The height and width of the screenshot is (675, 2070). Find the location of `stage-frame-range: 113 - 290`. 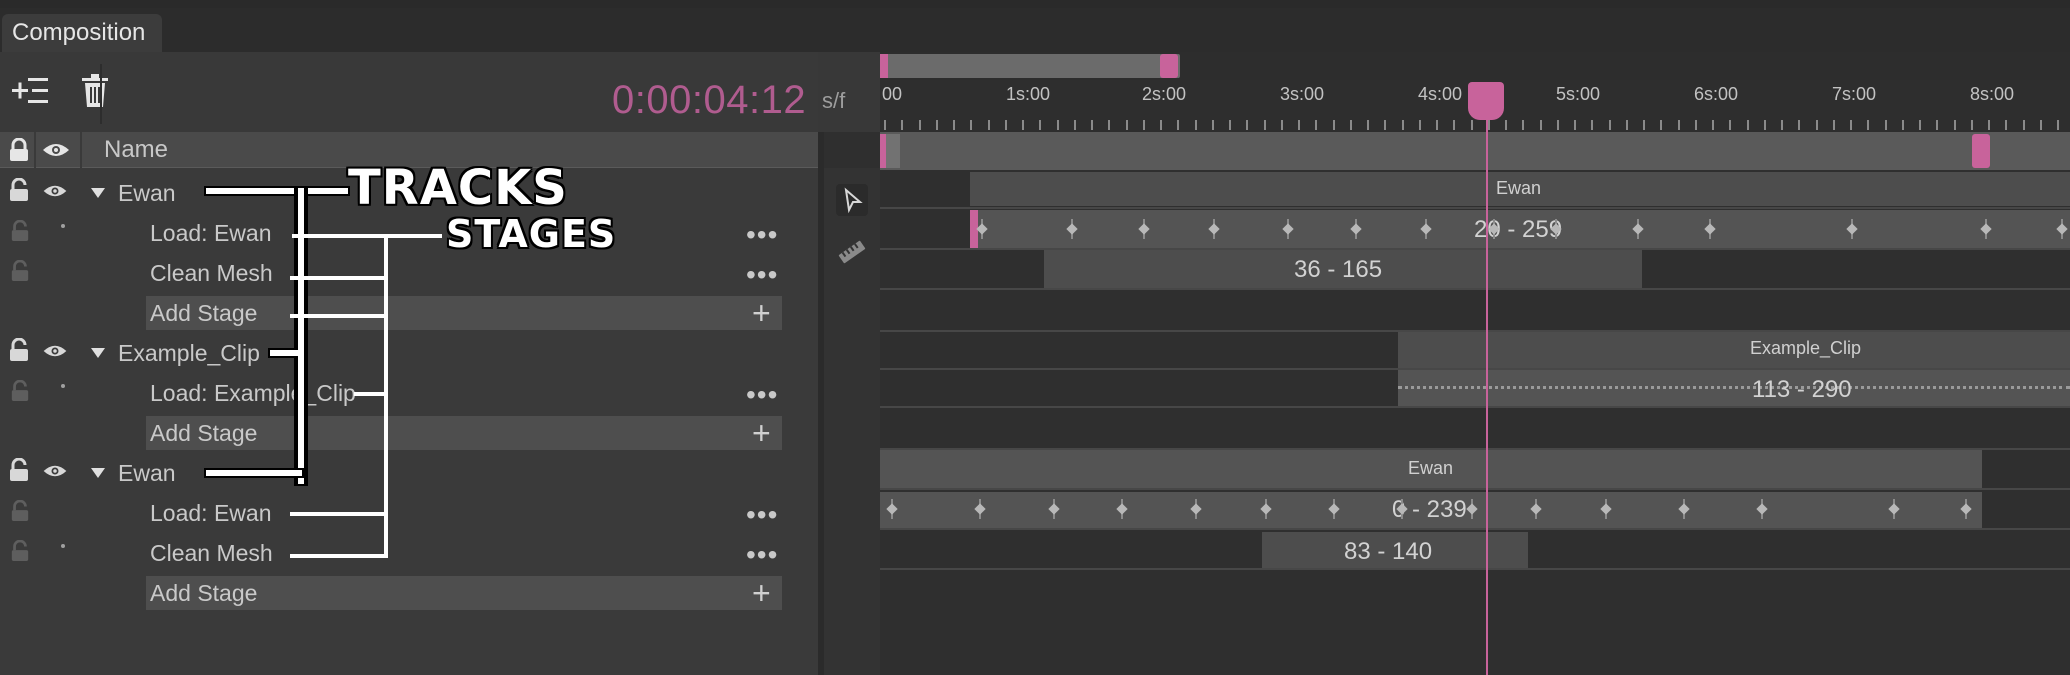

stage-frame-range: 113 - 290 is located at coordinates (1802, 389).